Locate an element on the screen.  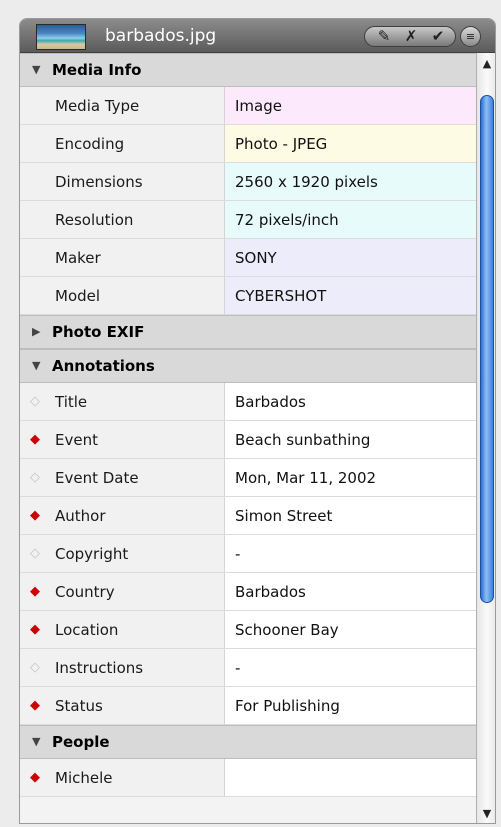
field-row: Media Type Image is located at coordinates (248, 106).